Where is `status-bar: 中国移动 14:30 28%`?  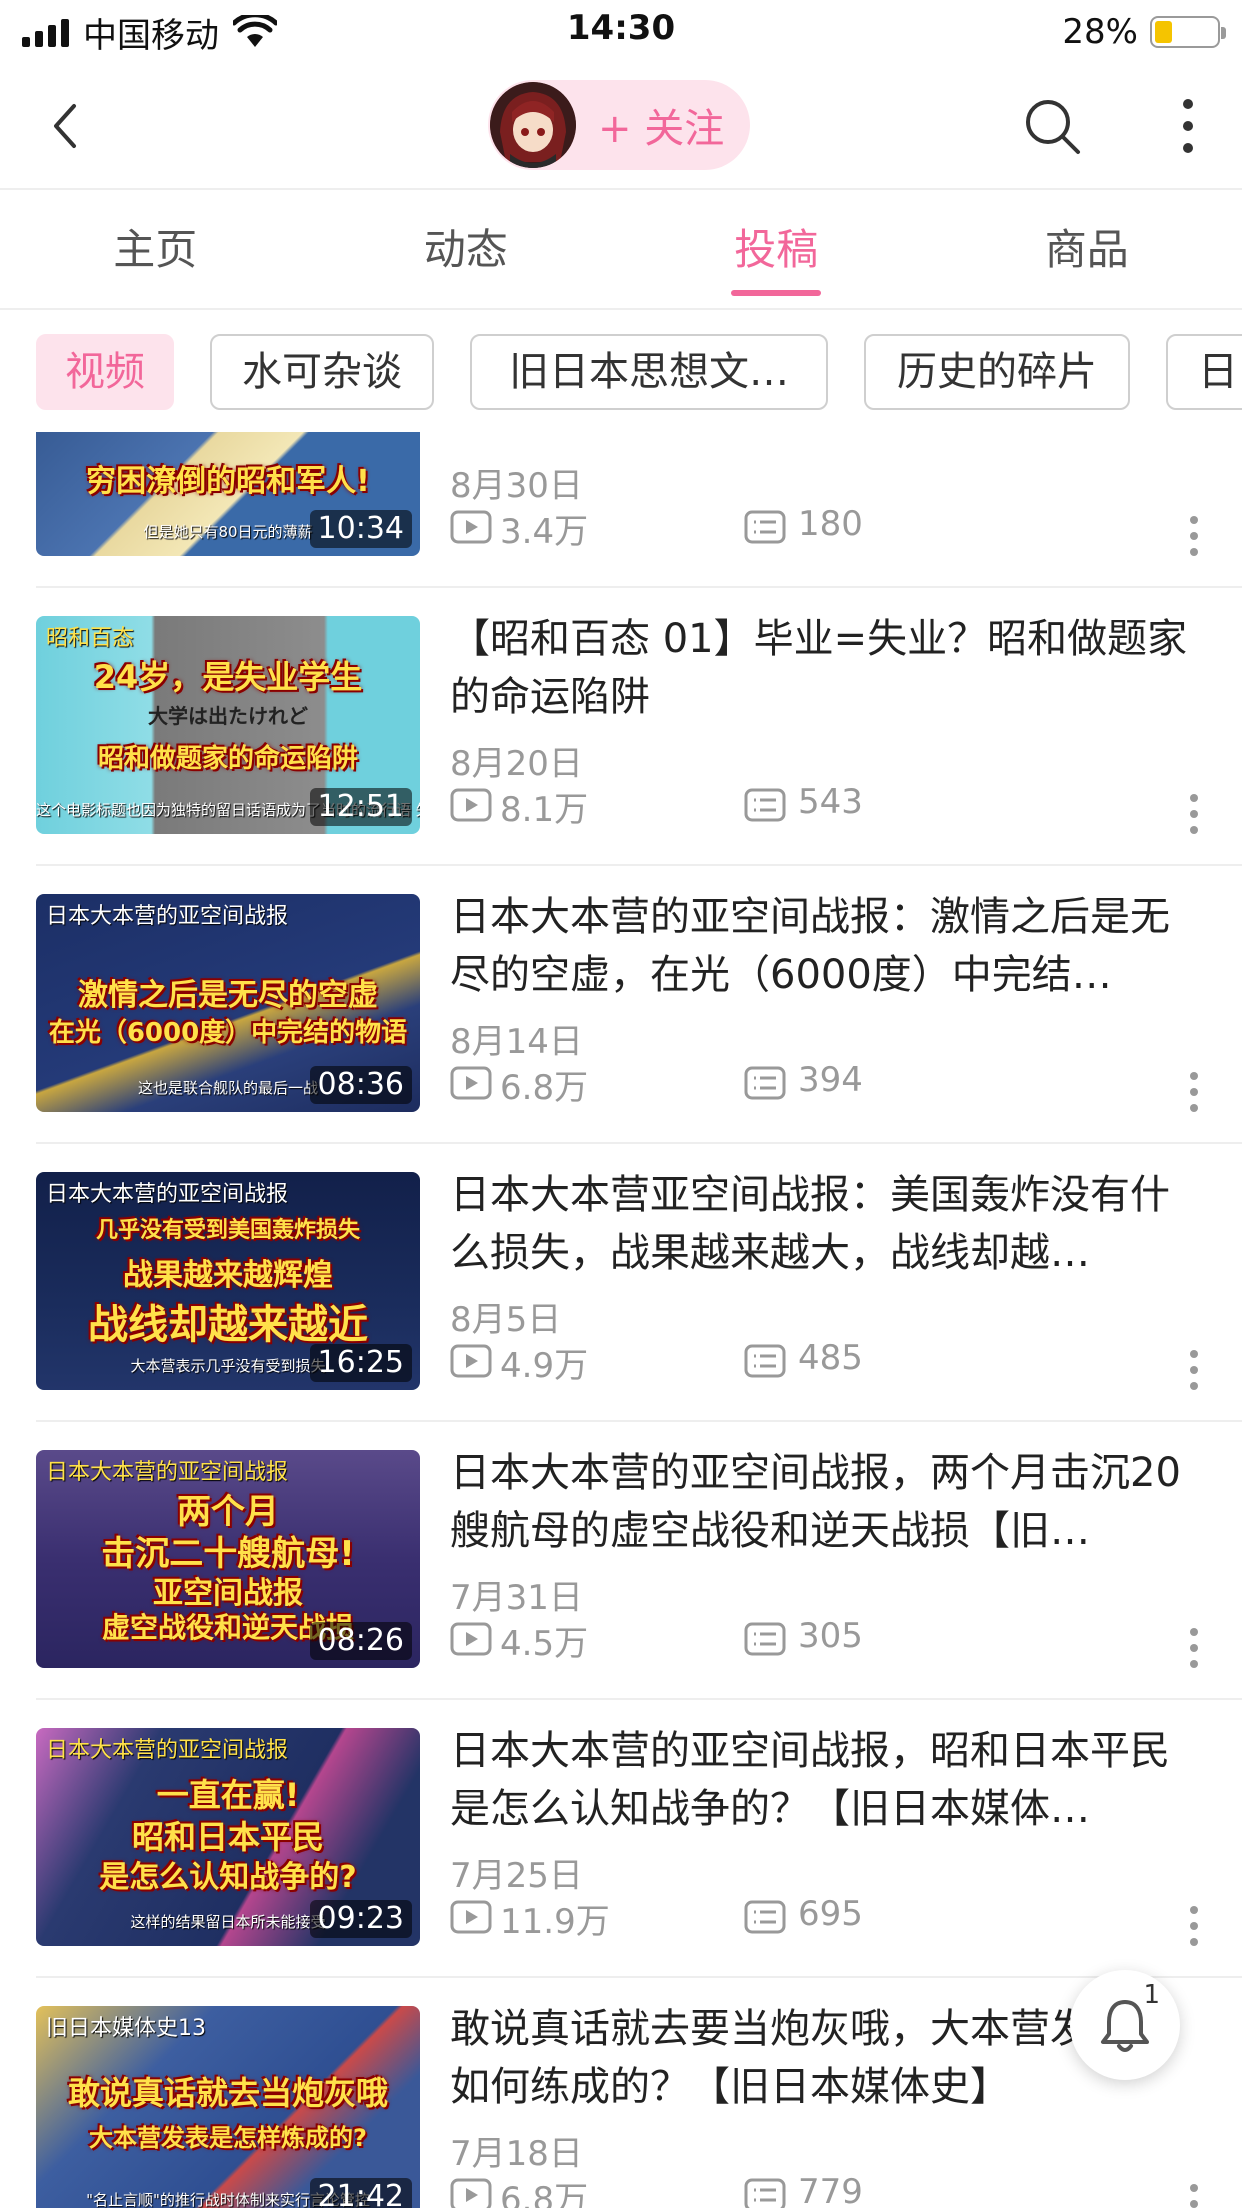 status-bar: 中国移动 14:30 28% is located at coordinates (621, 31).